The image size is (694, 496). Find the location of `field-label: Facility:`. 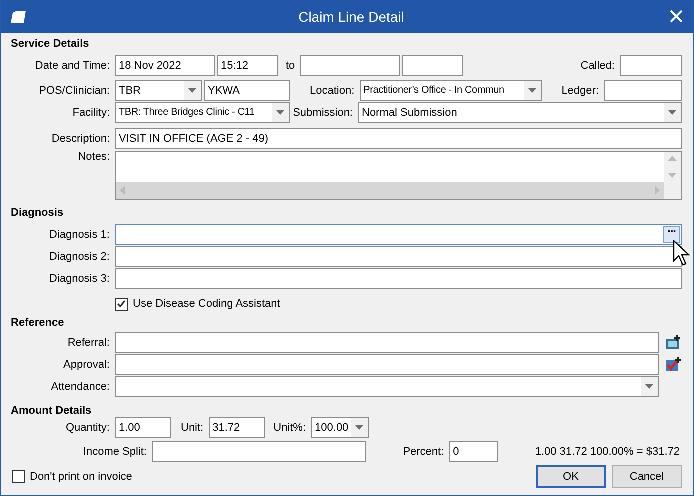

field-label: Facility: is located at coordinates (91, 112).